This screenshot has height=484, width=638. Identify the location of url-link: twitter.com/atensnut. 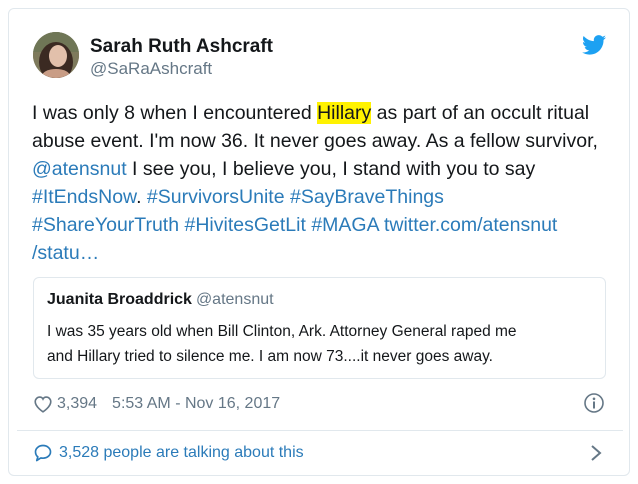
(470, 225).